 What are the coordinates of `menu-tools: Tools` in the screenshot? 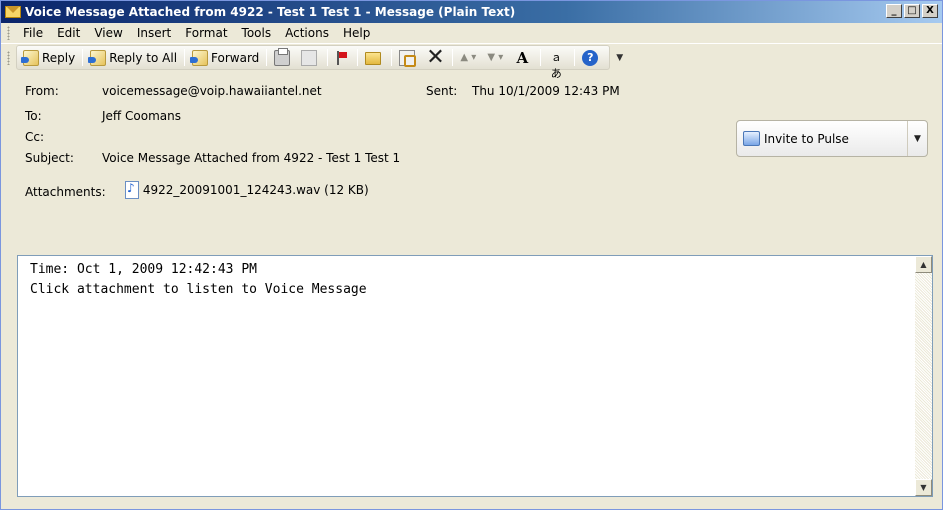 It's located at (257, 33).